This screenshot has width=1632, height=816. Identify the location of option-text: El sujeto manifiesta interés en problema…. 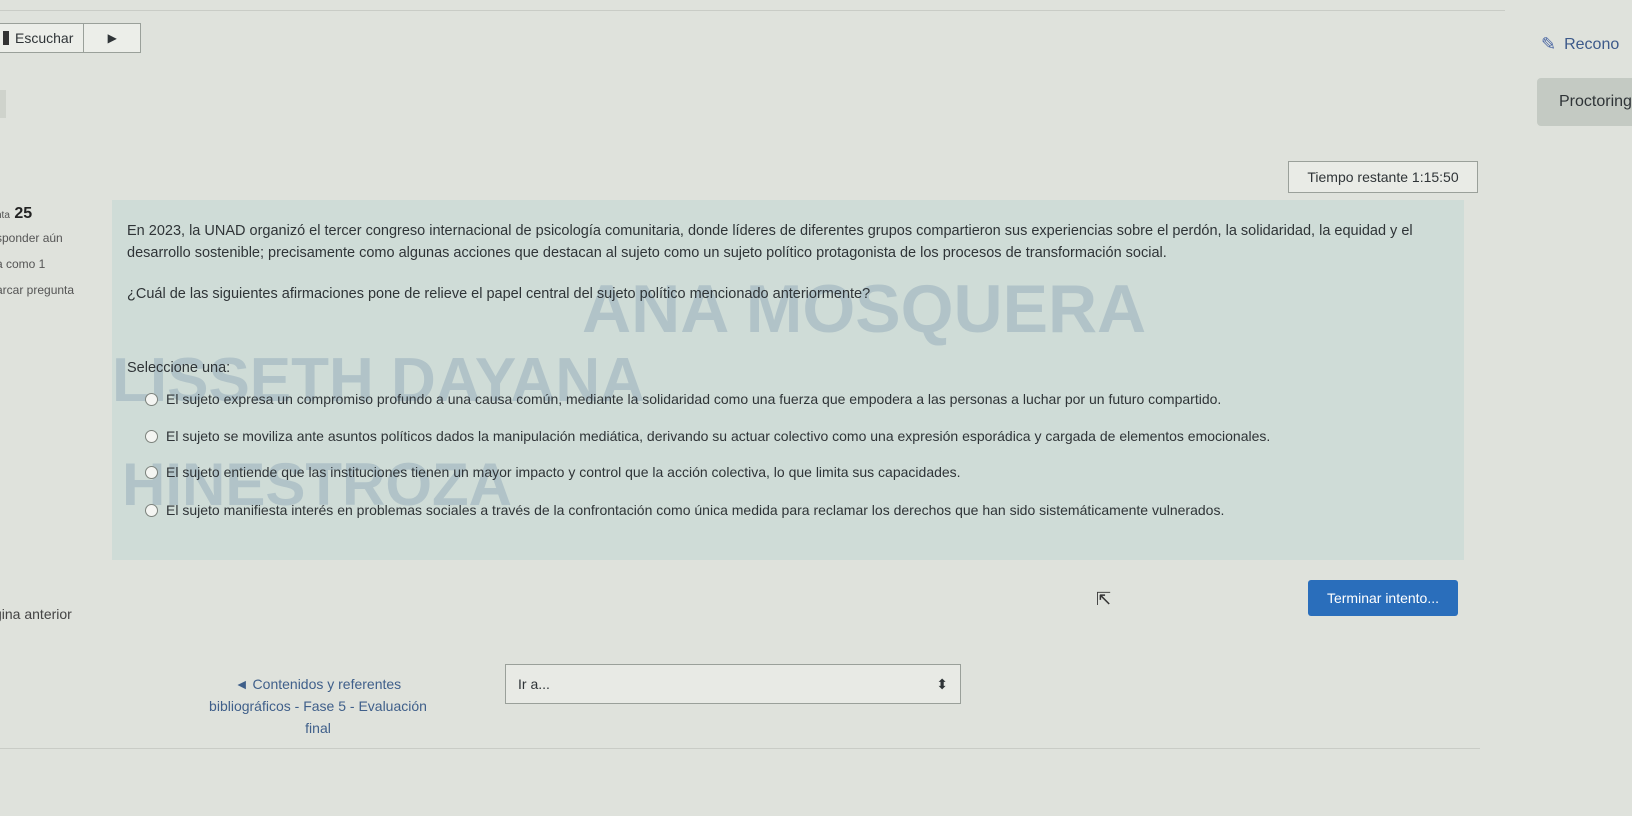
(695, 510).